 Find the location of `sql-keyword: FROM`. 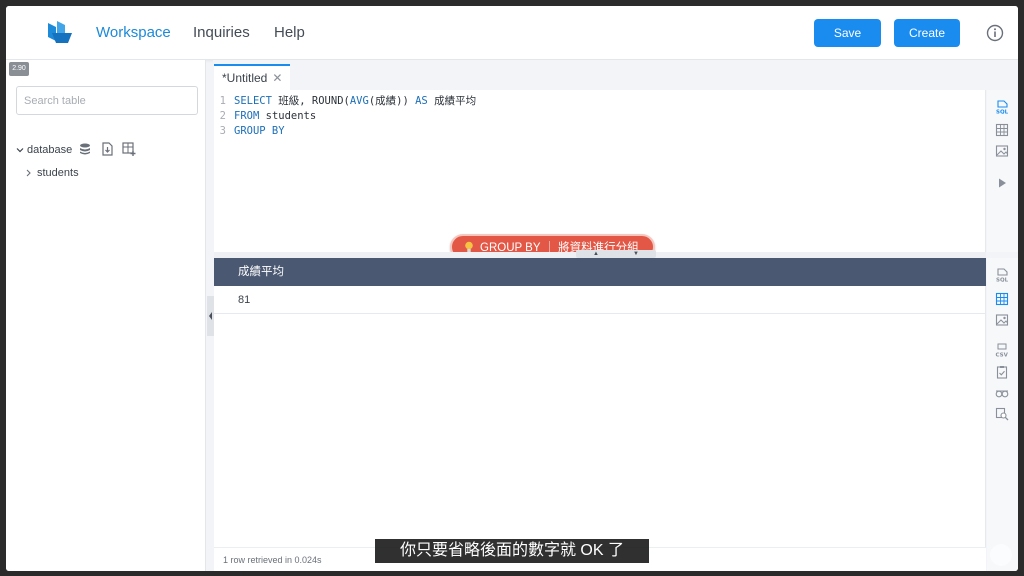

sql-keyword: FROM is located at coordinates (247, 116).